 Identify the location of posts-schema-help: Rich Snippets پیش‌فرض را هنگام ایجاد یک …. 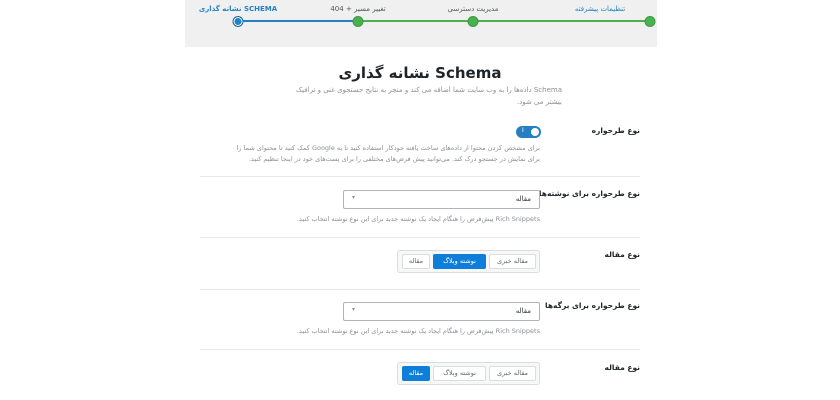
(418, 219).